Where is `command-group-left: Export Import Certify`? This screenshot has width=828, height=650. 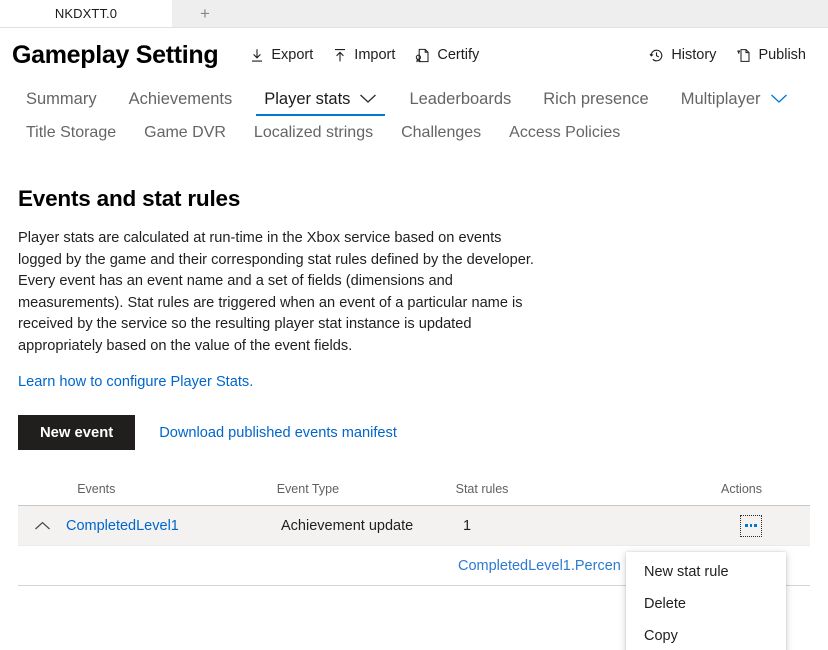 command-group-left: Export Import Certify is located at coordinates (364, 55).